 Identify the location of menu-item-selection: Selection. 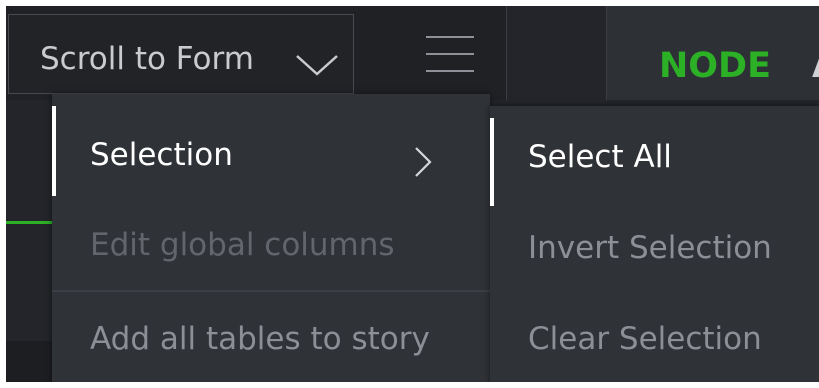
(271, 151).